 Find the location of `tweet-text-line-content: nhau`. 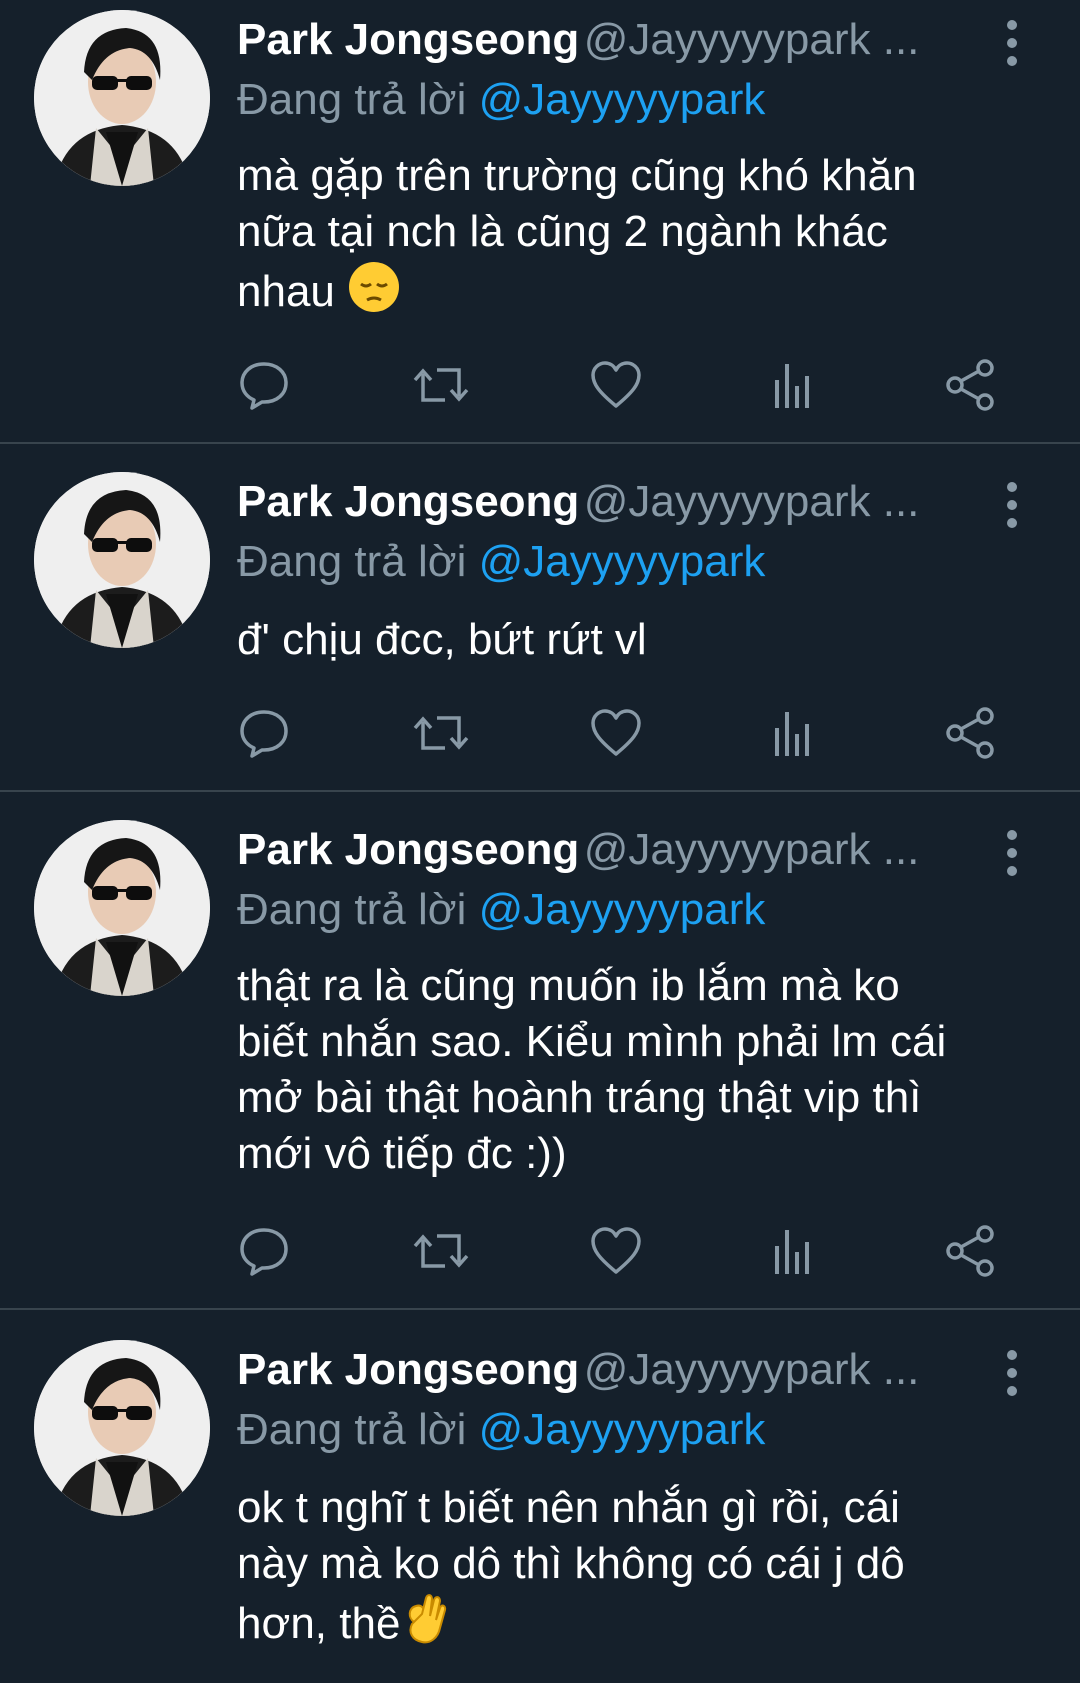

tweet-text-line-content: nhau is located at coordinates (286, 291).